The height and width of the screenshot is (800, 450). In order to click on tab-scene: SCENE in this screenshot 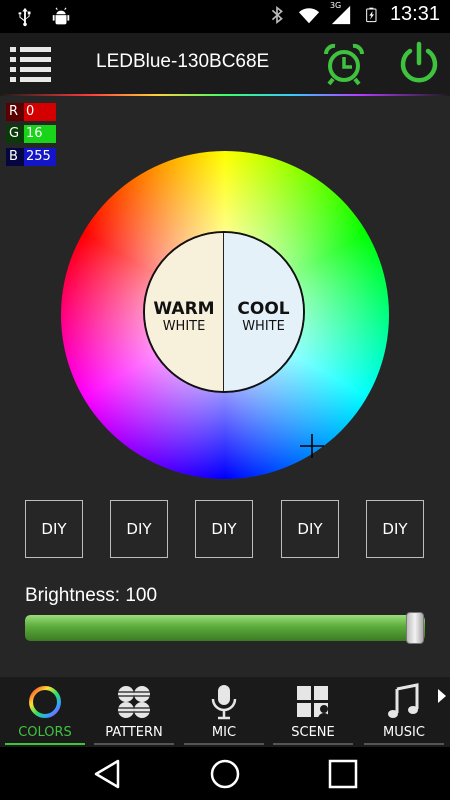, I will do `click(313, 712)`.